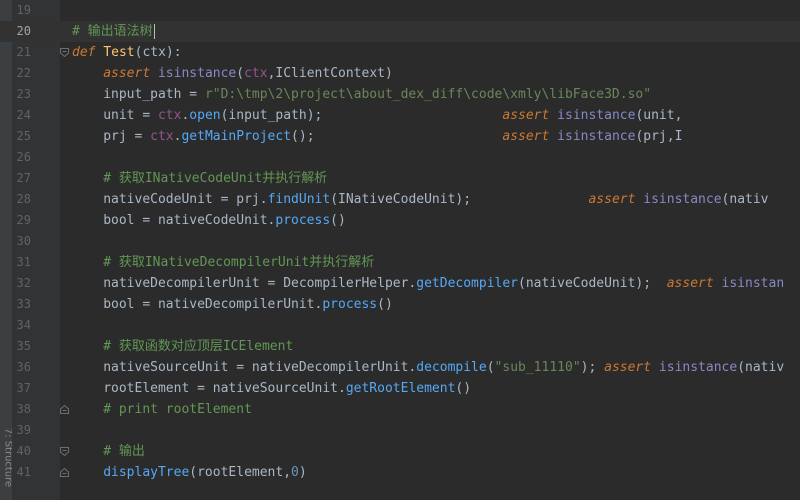 The width and height of the screenshot is (800, 500). What do you see at coordinates (23, 409) in the screenshot?
I see `line-number: 38` at bounding box center [23, 409].